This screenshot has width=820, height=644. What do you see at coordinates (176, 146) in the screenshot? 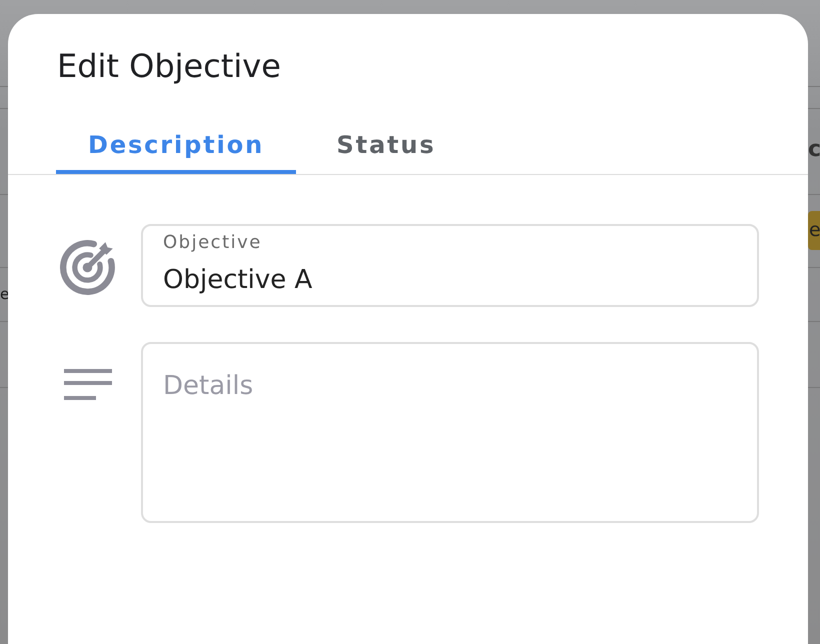
I see `tab: Description` at bounding box center [176, 146].